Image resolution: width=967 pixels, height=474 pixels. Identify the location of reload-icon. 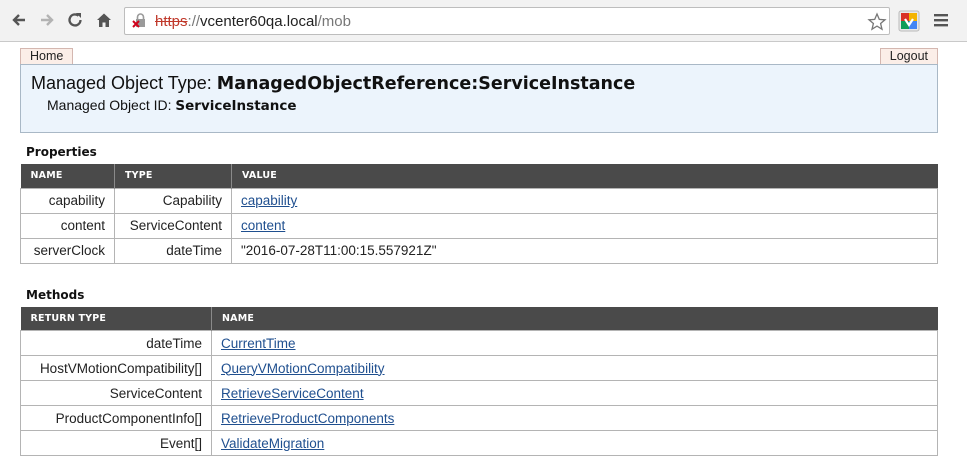
(75, 20).